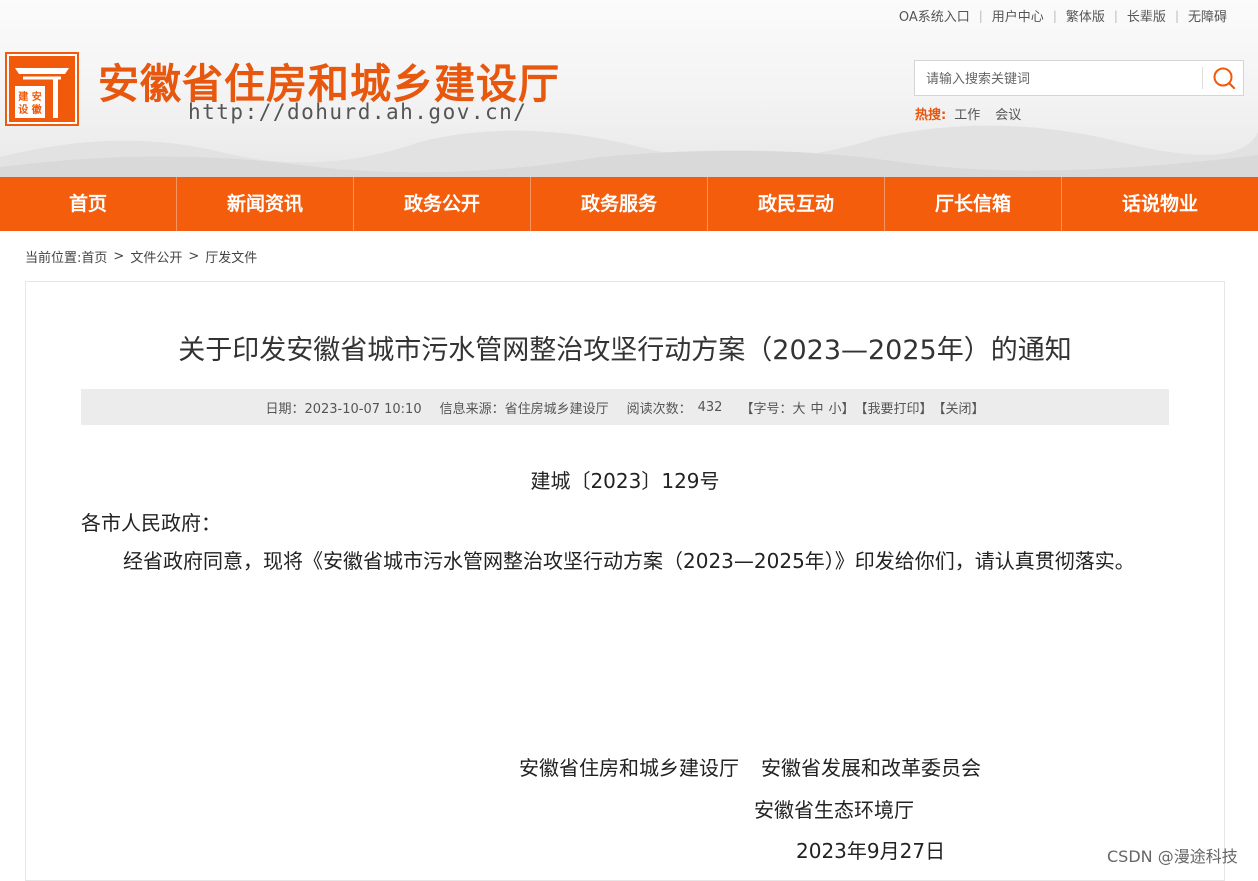  I want to click on search-icon, so click(1224, 78).